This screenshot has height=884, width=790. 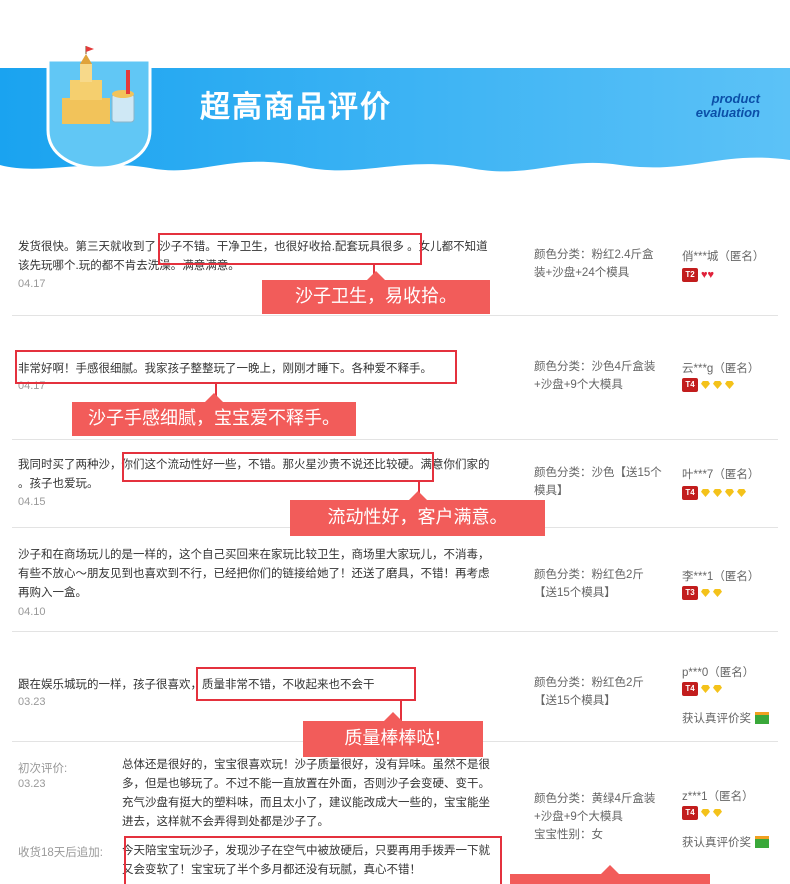 I want to click on sku-line: 颜色分类：黄绿4斤盒装, so click(x=595, y=799).